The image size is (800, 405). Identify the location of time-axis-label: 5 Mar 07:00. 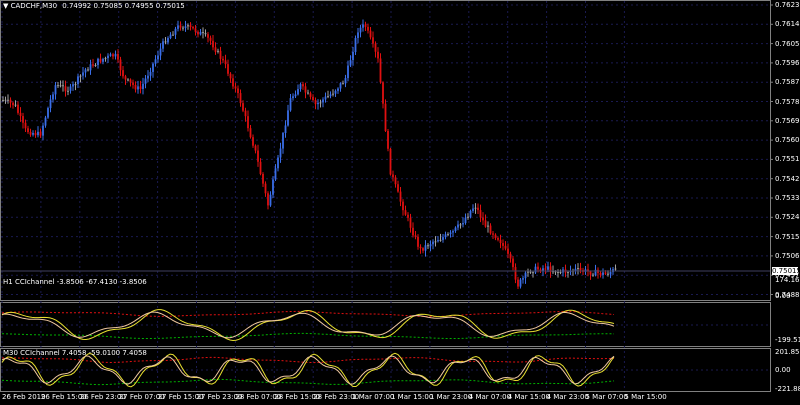
(606, 397).